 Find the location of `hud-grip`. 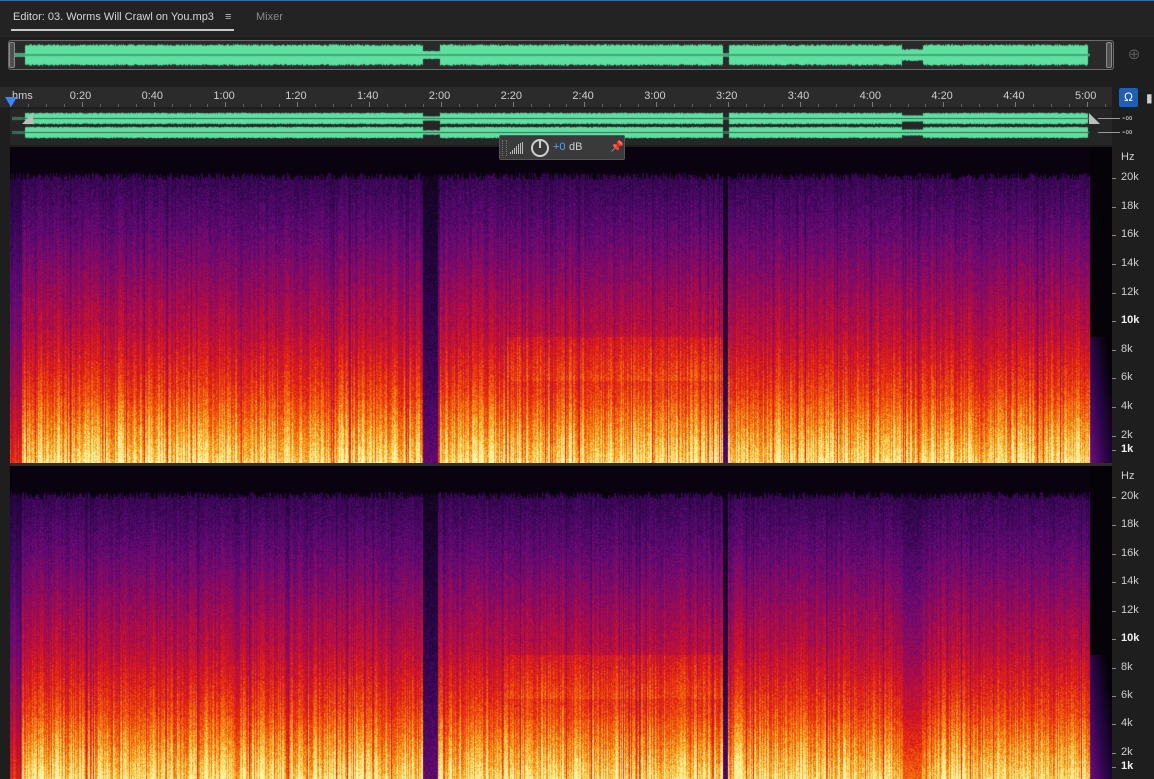

hud-grip is located at coordinates (504, 148).